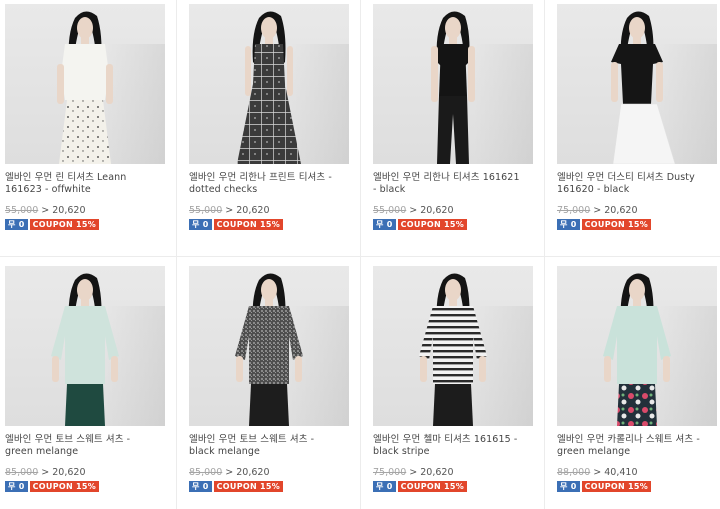 This screenshot has width=720, height=509. What do you see at coordinates (637, 446) in the screenshot?
I see `product-name: 엘바인 우먼 카롤리나 스웨트 셔츠 - green melange` at bounding box center [637, 446].